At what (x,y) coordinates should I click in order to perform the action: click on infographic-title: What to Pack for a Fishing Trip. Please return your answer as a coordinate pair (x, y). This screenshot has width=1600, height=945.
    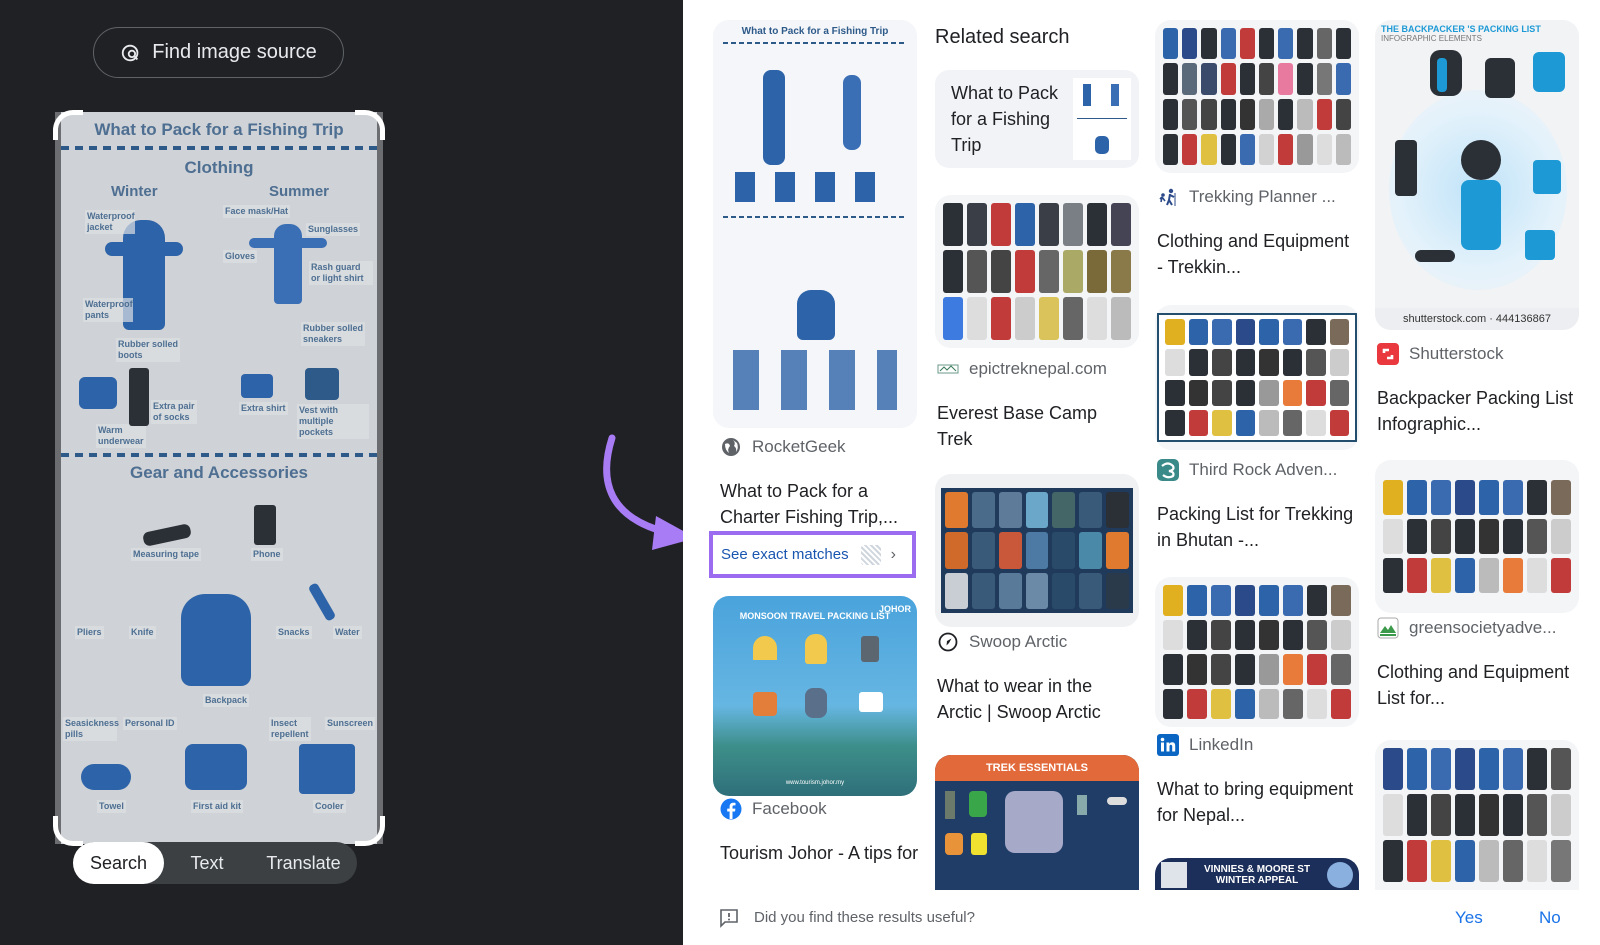
    Looking at the image, I should click on (219, 129).